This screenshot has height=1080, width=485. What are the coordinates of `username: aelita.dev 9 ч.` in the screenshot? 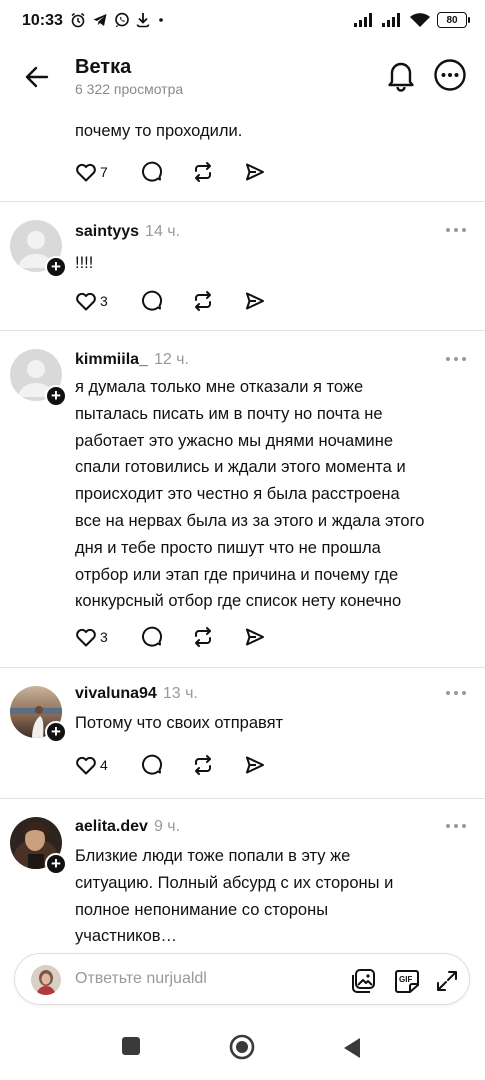 It's located at (127, 827).